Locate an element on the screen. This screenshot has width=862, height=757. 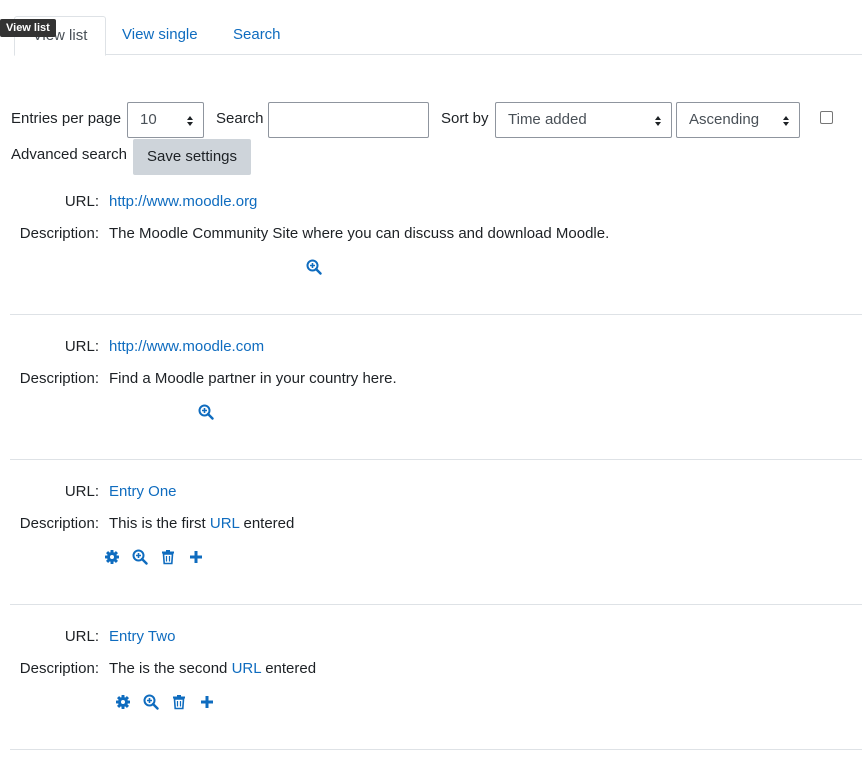
search-input is located at coordinates (348, 120).